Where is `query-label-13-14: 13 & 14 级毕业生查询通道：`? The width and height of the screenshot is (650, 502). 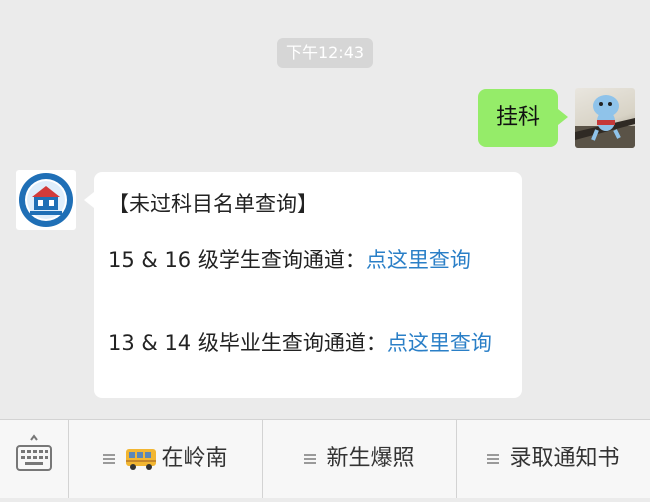 query-label-13-14: 13 & 14 级毕业生查询通道： is located at coordinates (247, 343).